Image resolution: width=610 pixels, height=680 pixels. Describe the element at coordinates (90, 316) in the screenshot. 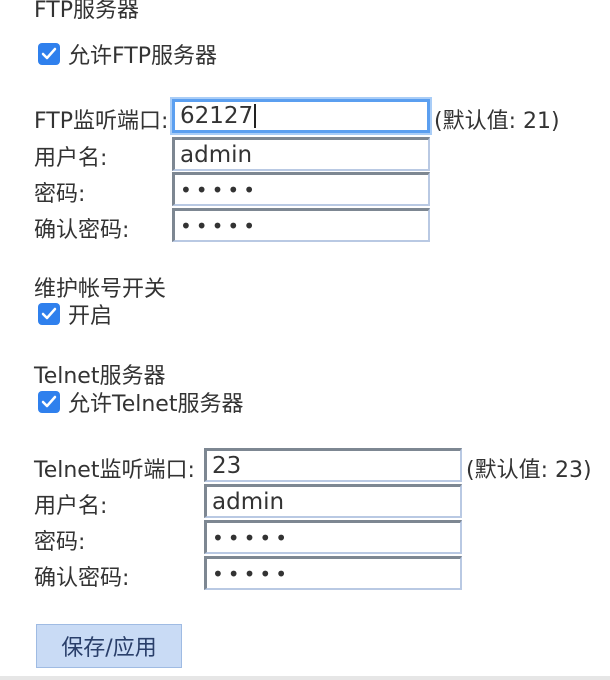

I see `maintenance-enable-label: 开启` at that location.